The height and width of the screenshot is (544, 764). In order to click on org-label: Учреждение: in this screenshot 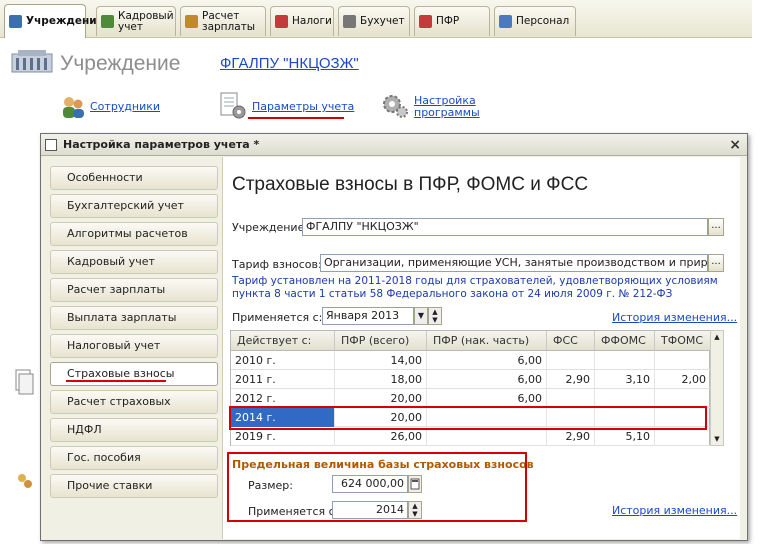, I will do `click(270, 227)`.